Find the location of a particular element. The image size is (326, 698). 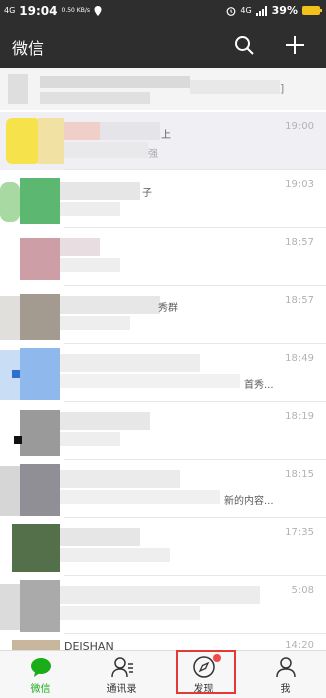

highlight-box is located at coordinates (206, 672).